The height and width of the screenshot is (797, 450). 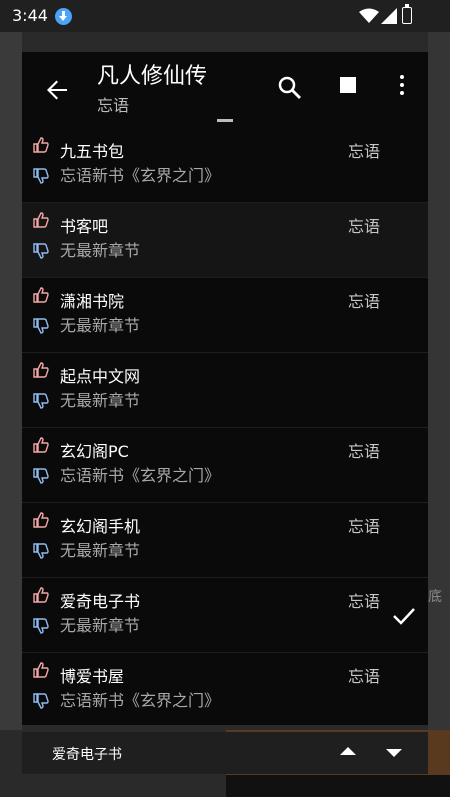 What do you see at coordinates (225, 540) in the screenshot?
I see `source-row: 玄幻阁手机 无最新章节 忘语` at bounding box center [225, 540].